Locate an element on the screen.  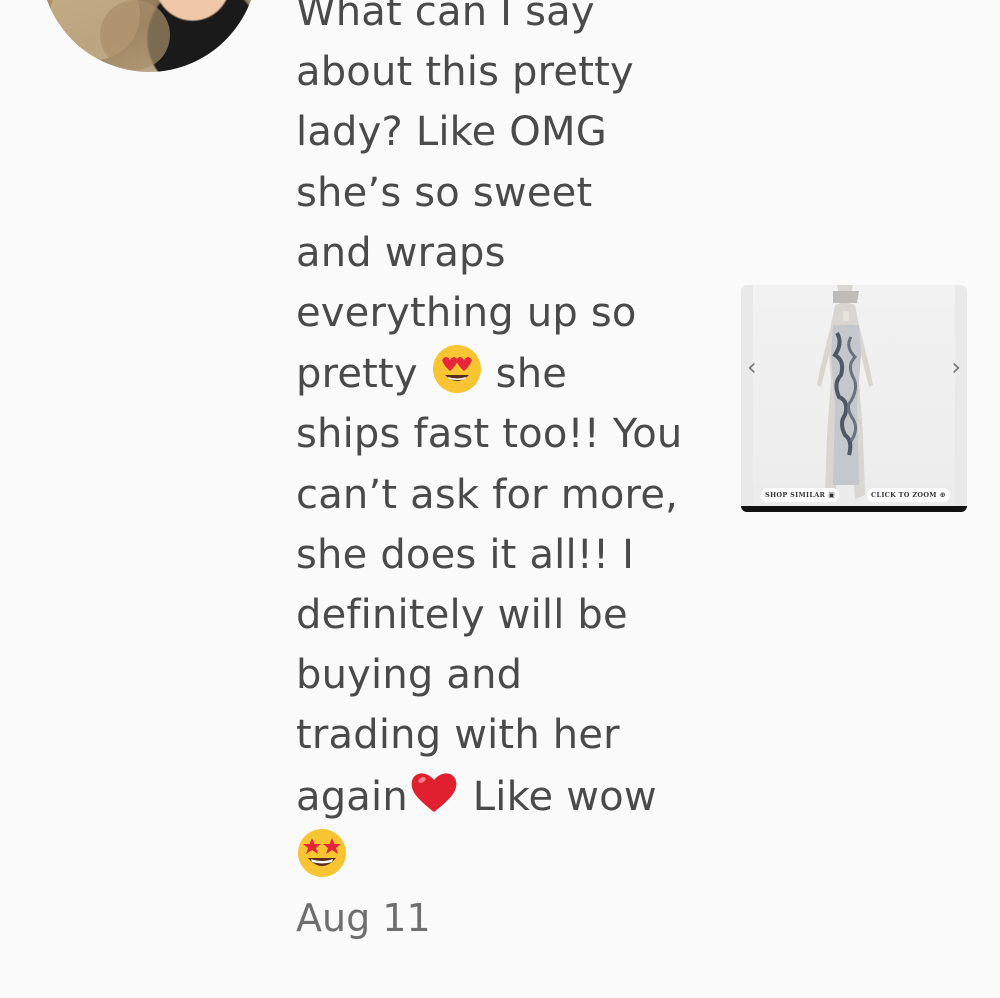
review-word: again is located at coordinates (352, 796).